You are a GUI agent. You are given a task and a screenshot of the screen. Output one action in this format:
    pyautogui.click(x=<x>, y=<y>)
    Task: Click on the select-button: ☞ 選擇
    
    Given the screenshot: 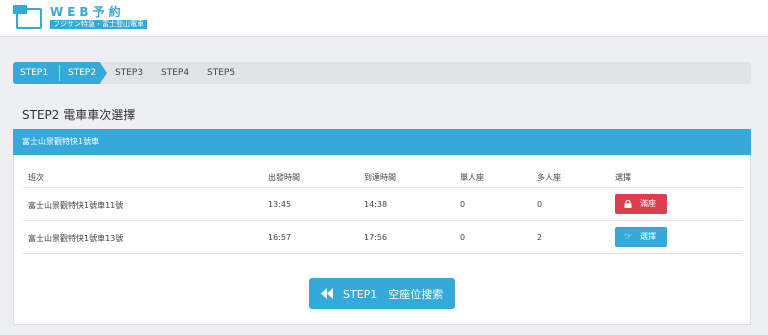 What is the action you would take?
    pyautogui.click(x=641, y=237)
    